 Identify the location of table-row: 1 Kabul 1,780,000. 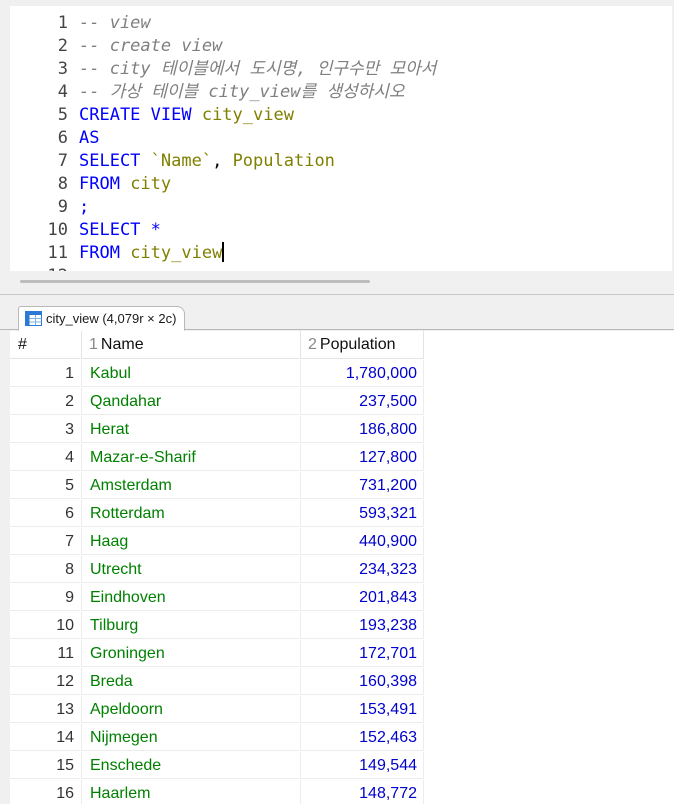
(217, 374).